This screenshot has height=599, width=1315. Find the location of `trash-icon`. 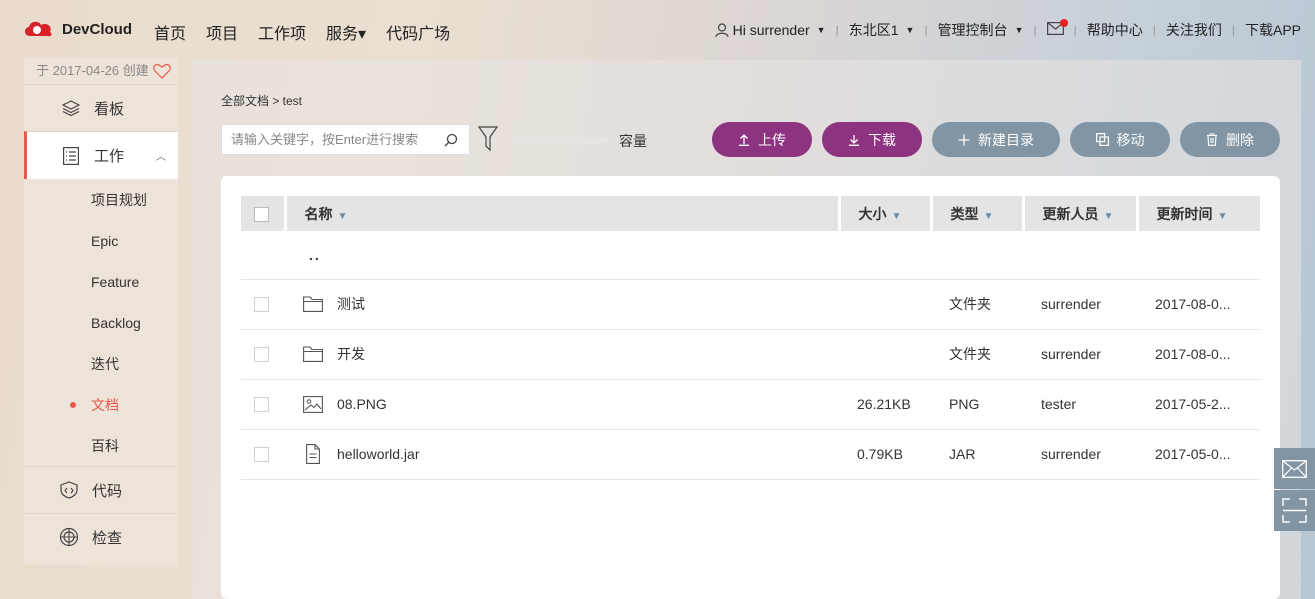

trash-icon is located at coordinates (1212, 139).